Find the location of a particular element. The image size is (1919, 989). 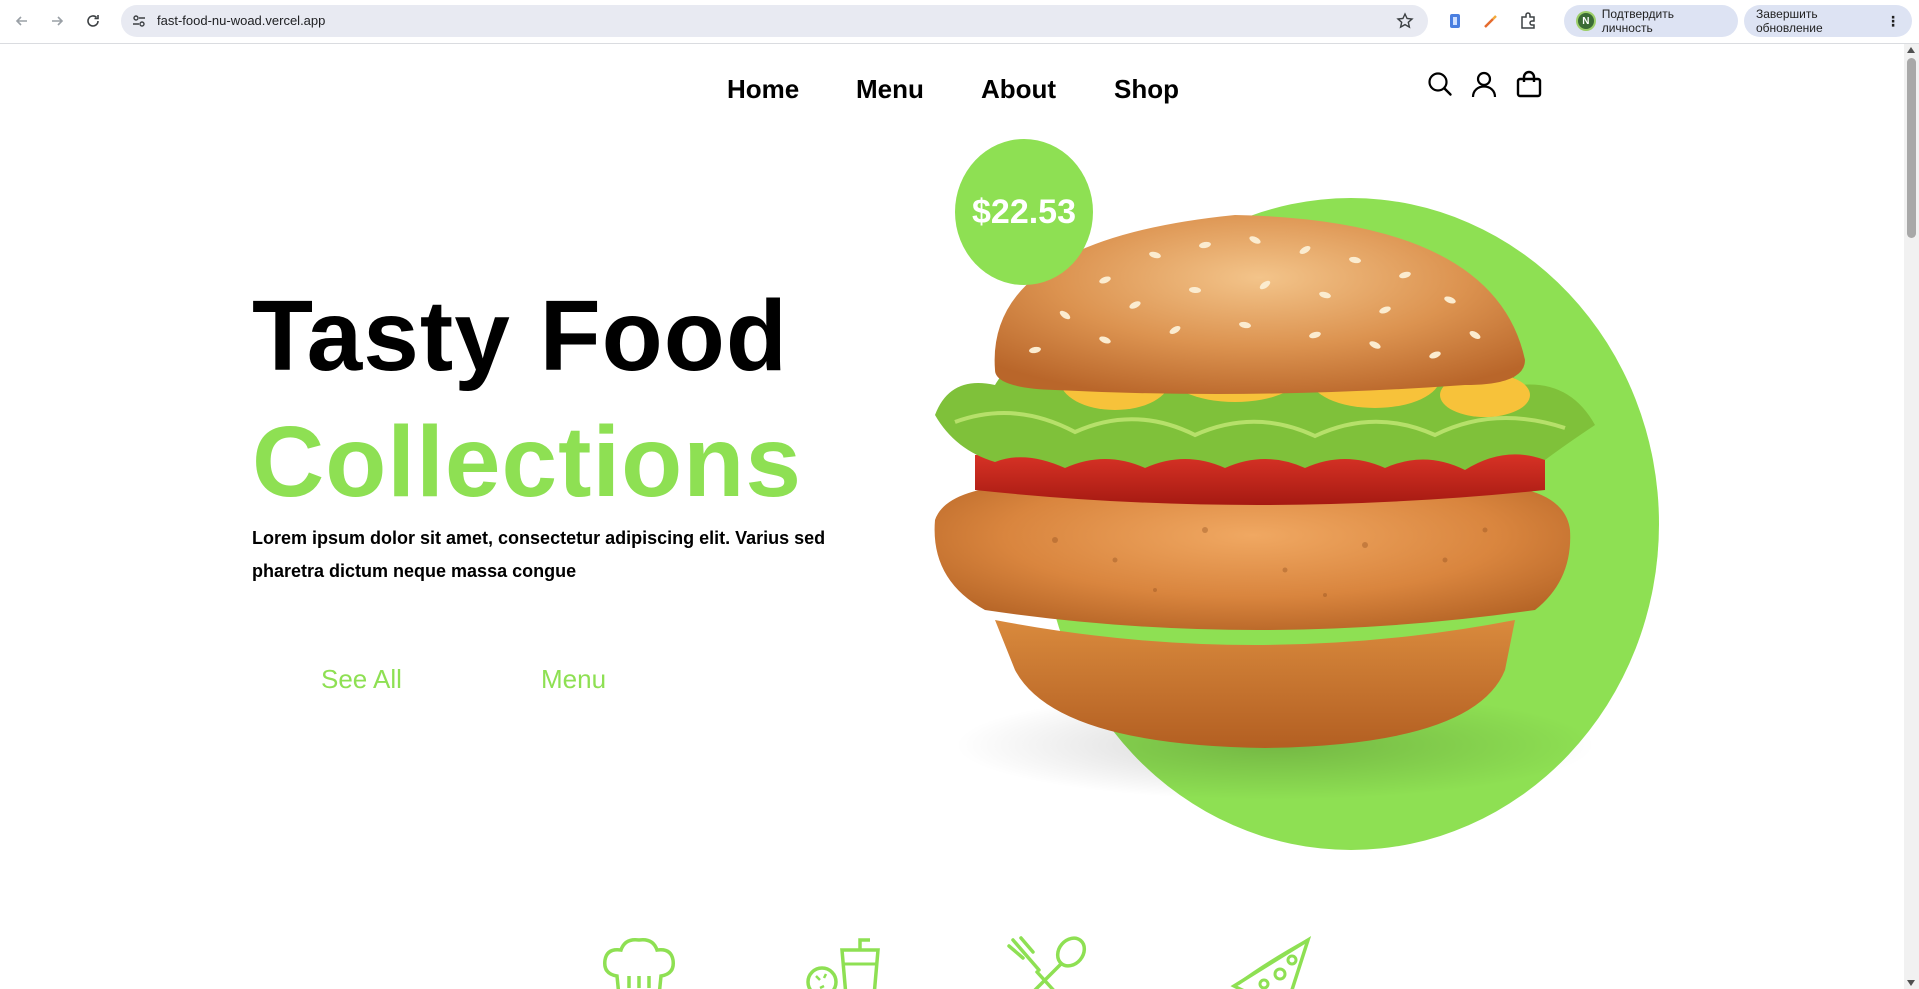

back-icon is located at coordinates (22, 21).